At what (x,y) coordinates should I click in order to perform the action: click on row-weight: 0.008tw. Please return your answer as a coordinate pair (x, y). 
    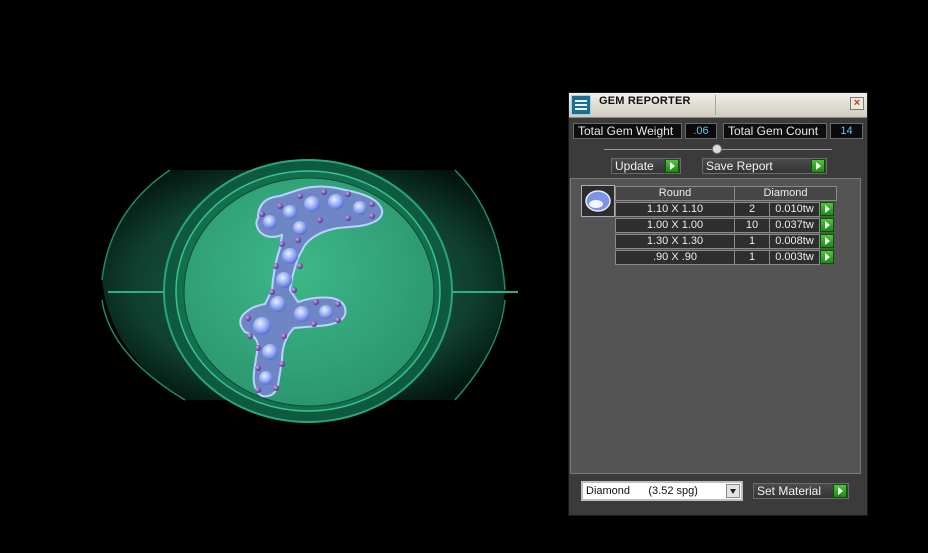
    Looking at the image, I should click on (794, 241).